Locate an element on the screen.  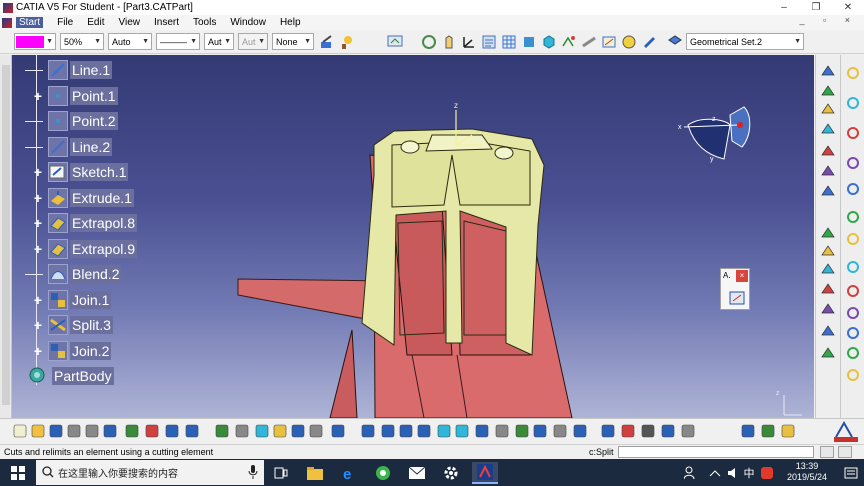
tree-node: + Join.2 is located at coordinates (112, 351).